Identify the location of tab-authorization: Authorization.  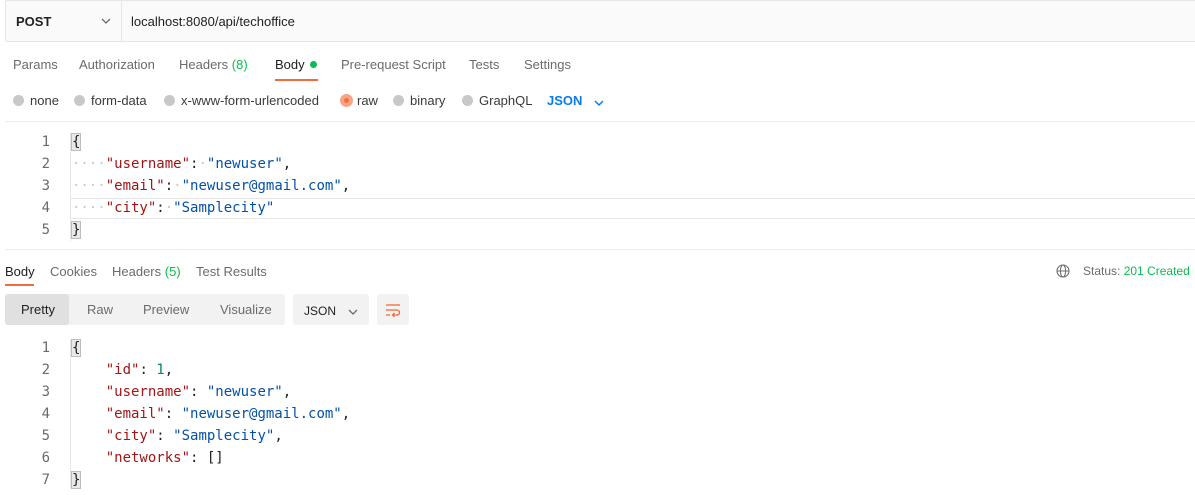
(117, 64).